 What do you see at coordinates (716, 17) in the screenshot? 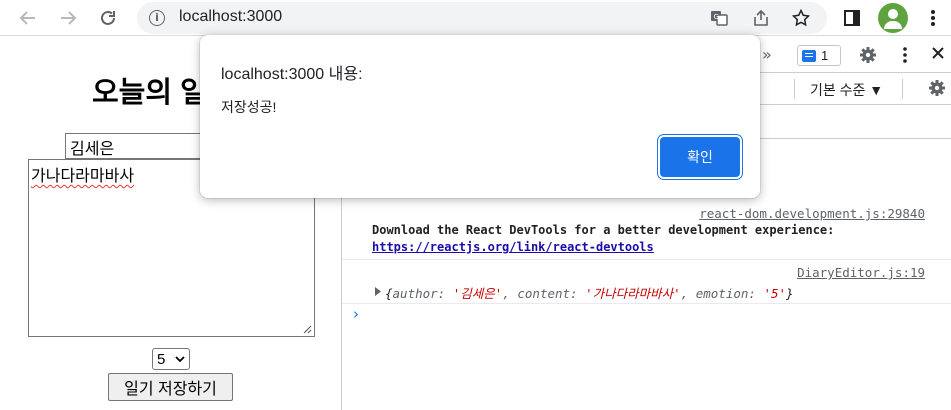
I see `svg-text: G` at bounding box center [716, 17].